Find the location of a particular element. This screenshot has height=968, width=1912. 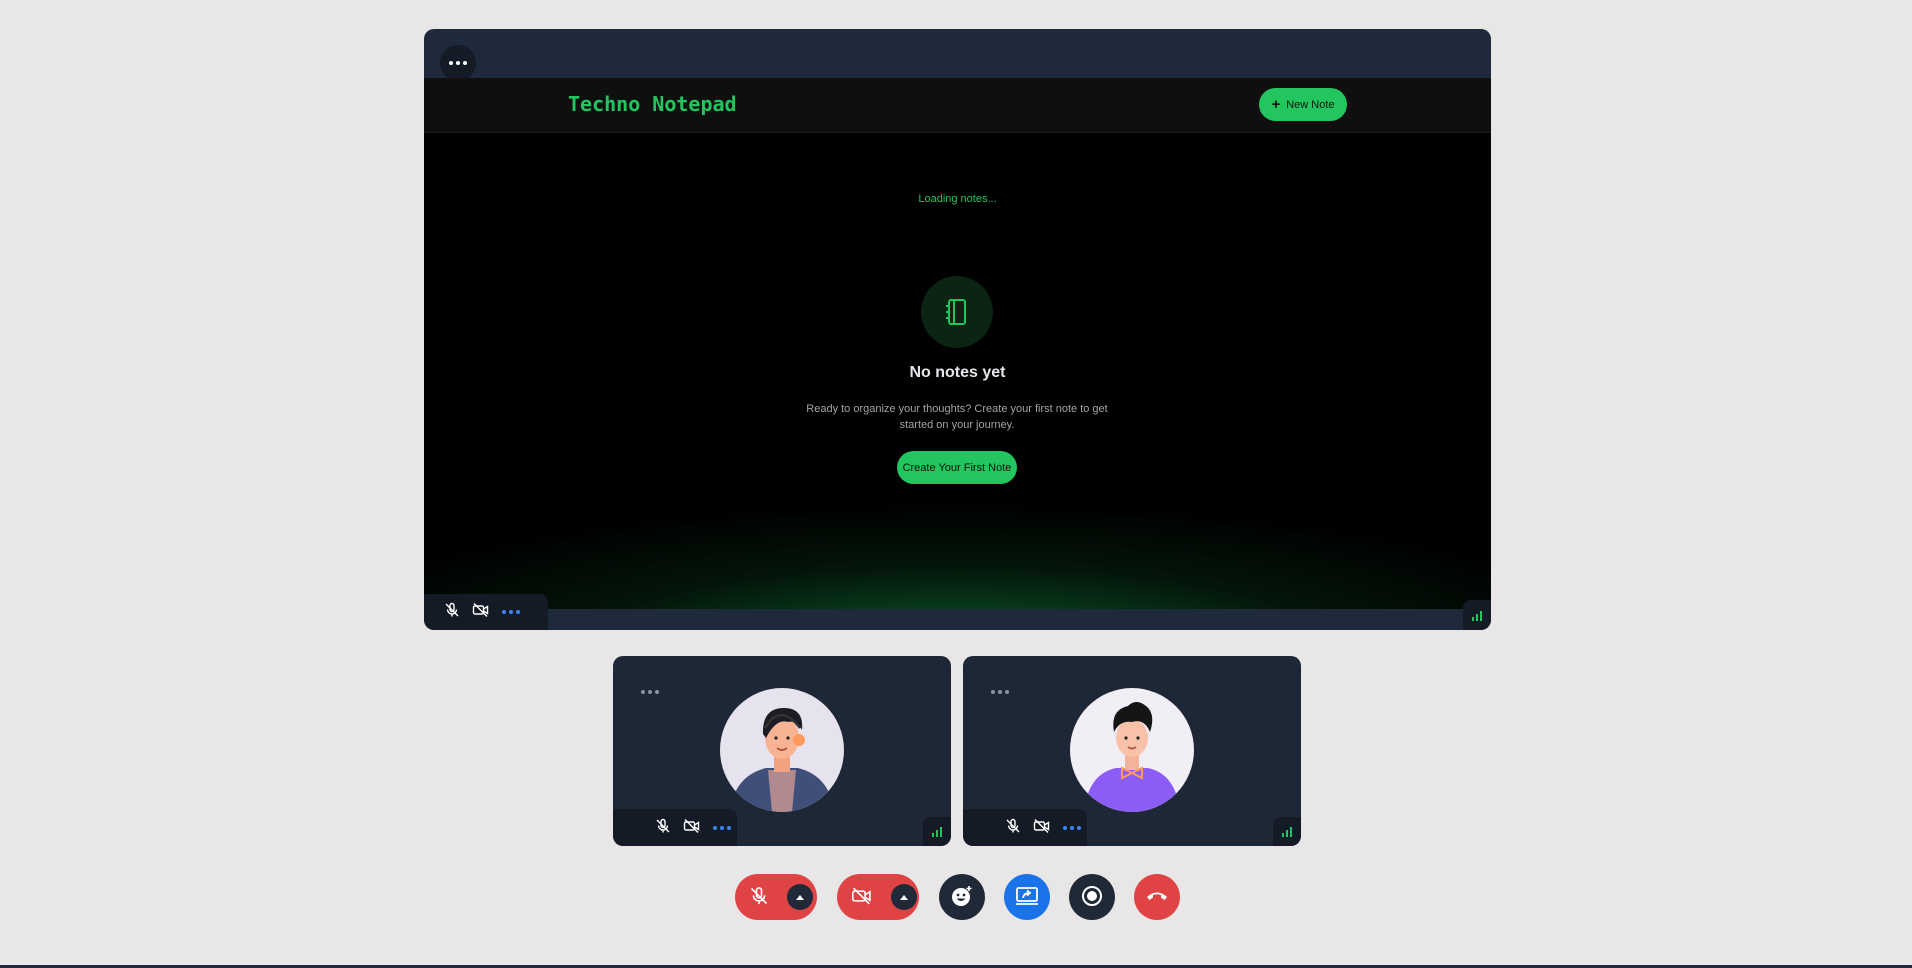

stage-more-button is located at coordinates (458, 63).